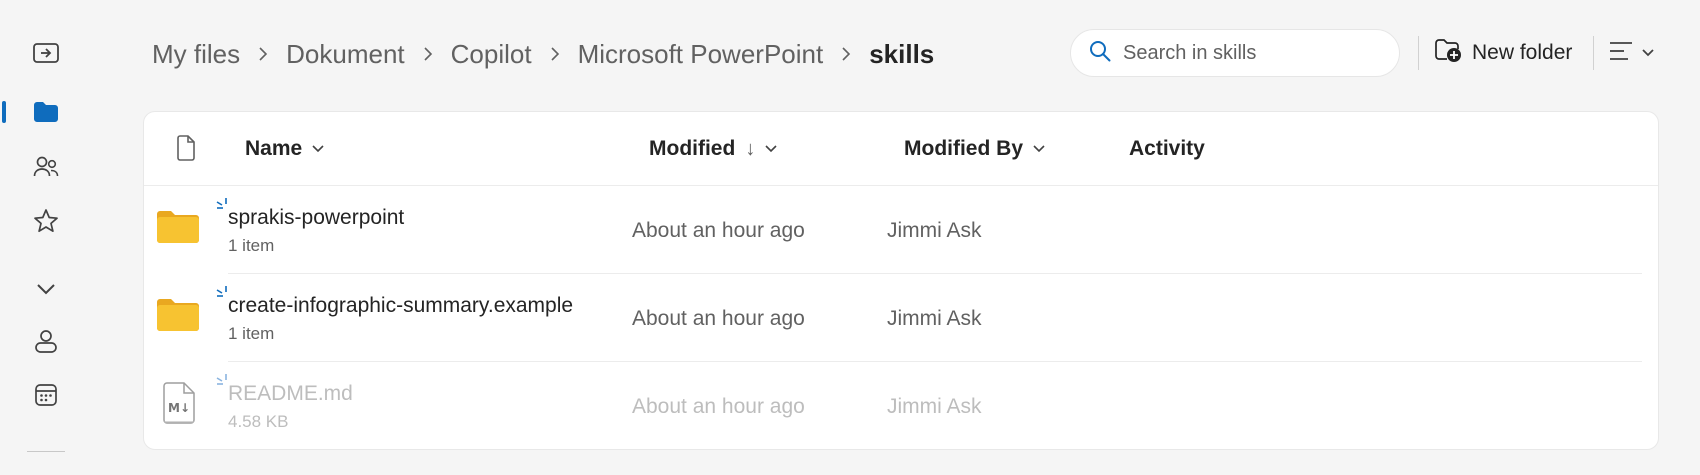 The image size is (1700, 475). Describe the element at coordinates (1100, 53) in the screenshot. I see `search-icon` at that location.